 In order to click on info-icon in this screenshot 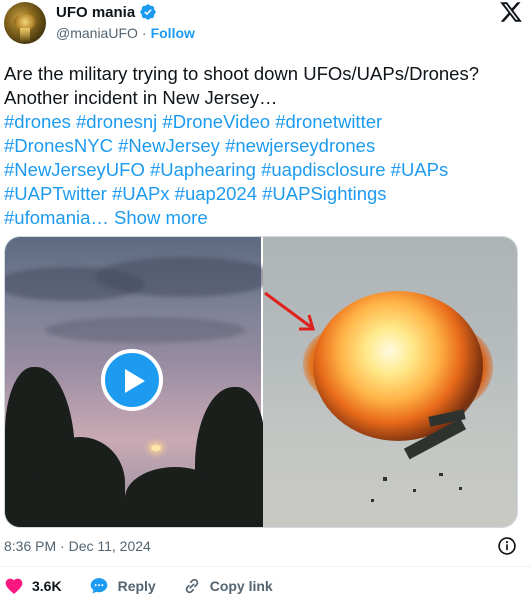, I will do `click(507, 546)`.